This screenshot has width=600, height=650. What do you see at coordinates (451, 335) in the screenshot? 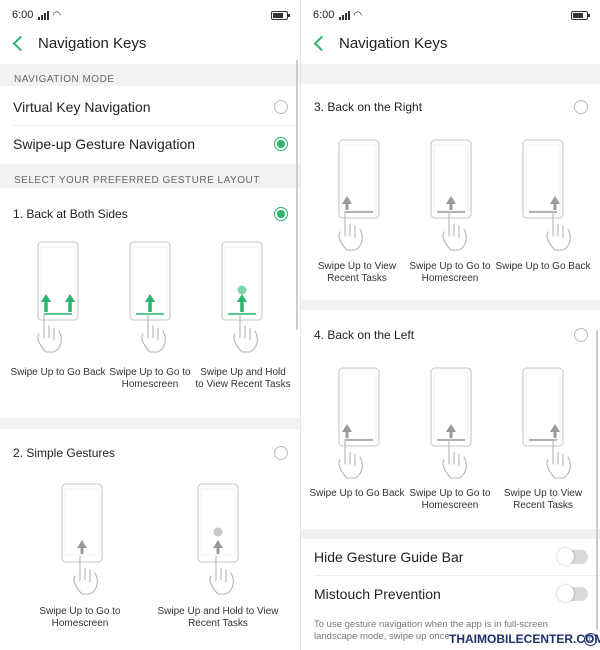
I see `layout-option-4: 4. Back on the Left` at bounding box center [451, 335].